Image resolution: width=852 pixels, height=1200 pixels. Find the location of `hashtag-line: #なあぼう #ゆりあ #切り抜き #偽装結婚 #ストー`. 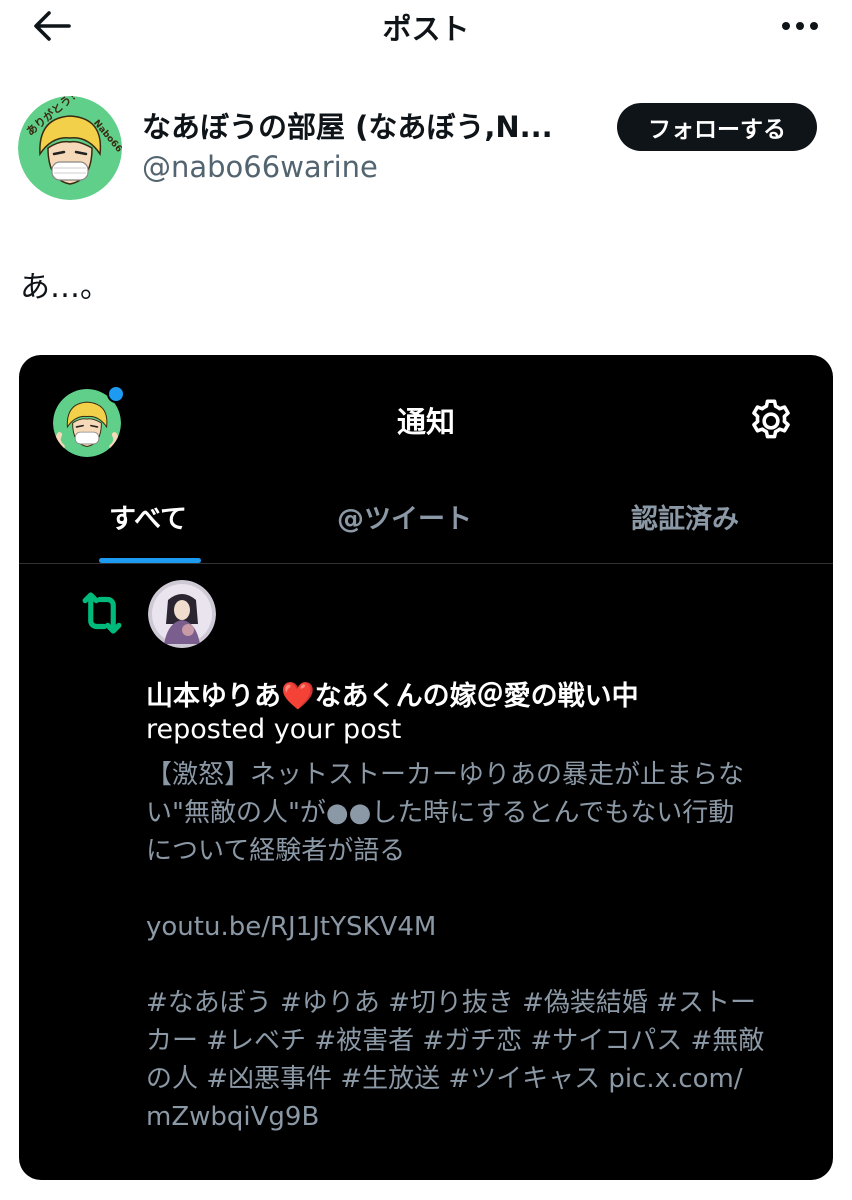

hashtag-line: #なあぼう #ゆりあ #切り抜き #偽装結婚 #ストー is located at coordinates (482, 1003).